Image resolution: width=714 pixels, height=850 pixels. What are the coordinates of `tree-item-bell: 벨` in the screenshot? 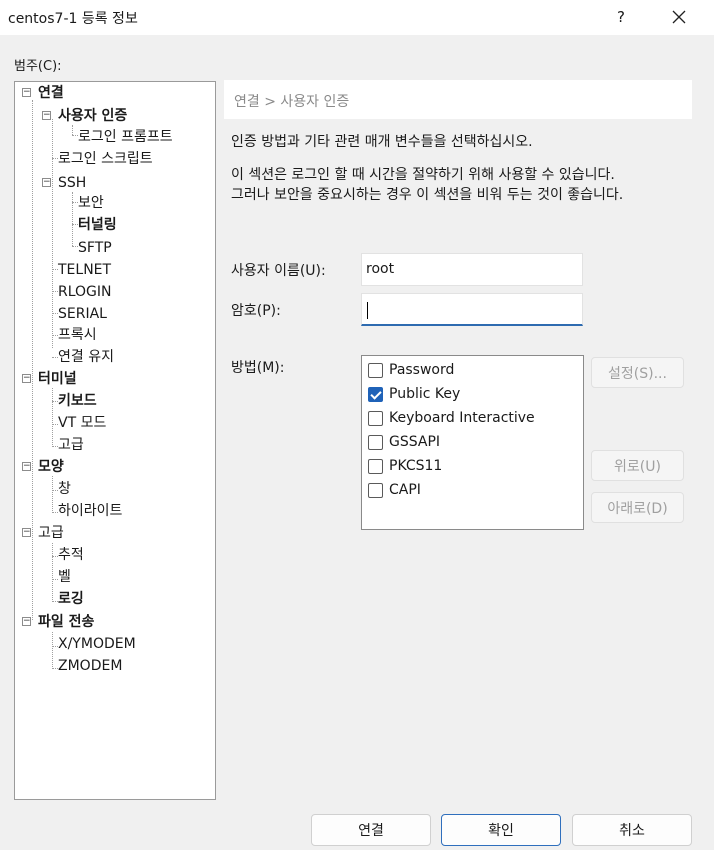 It's located at (64, 577).